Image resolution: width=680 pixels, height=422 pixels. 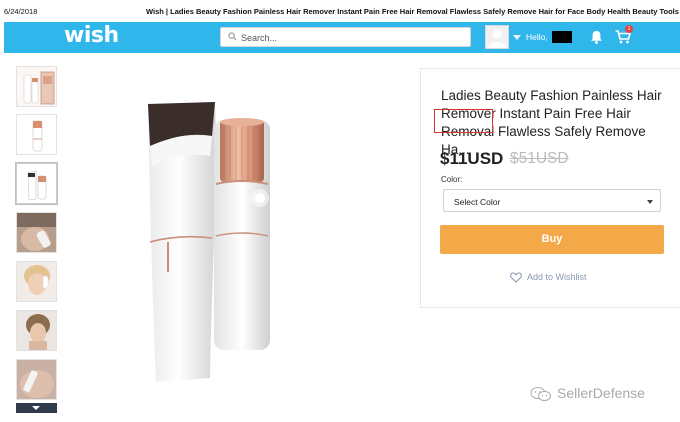 I want to click on search-input, so click(x=353, y=37).